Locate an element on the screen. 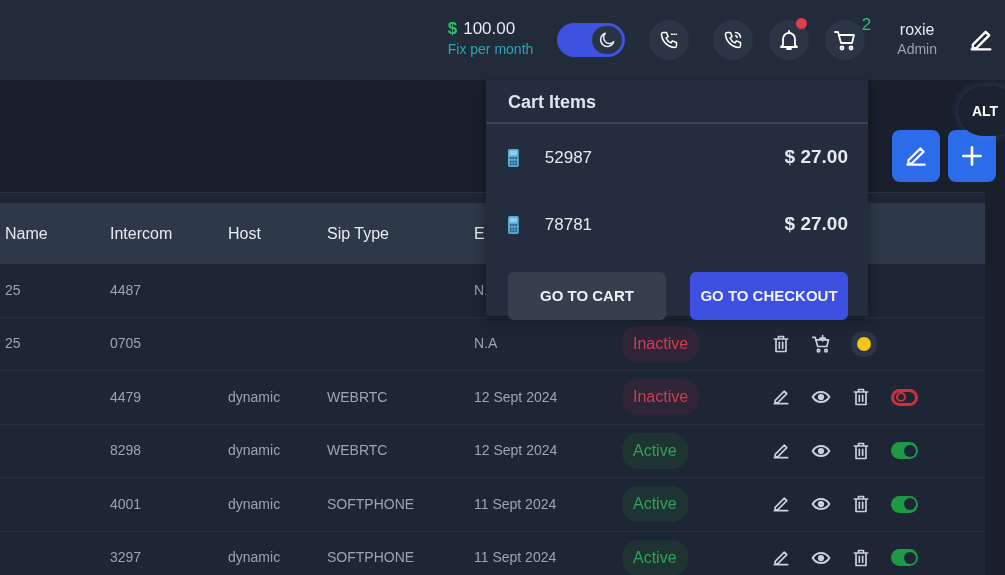  cart-count: 2 is located at coordinates (866, 24).